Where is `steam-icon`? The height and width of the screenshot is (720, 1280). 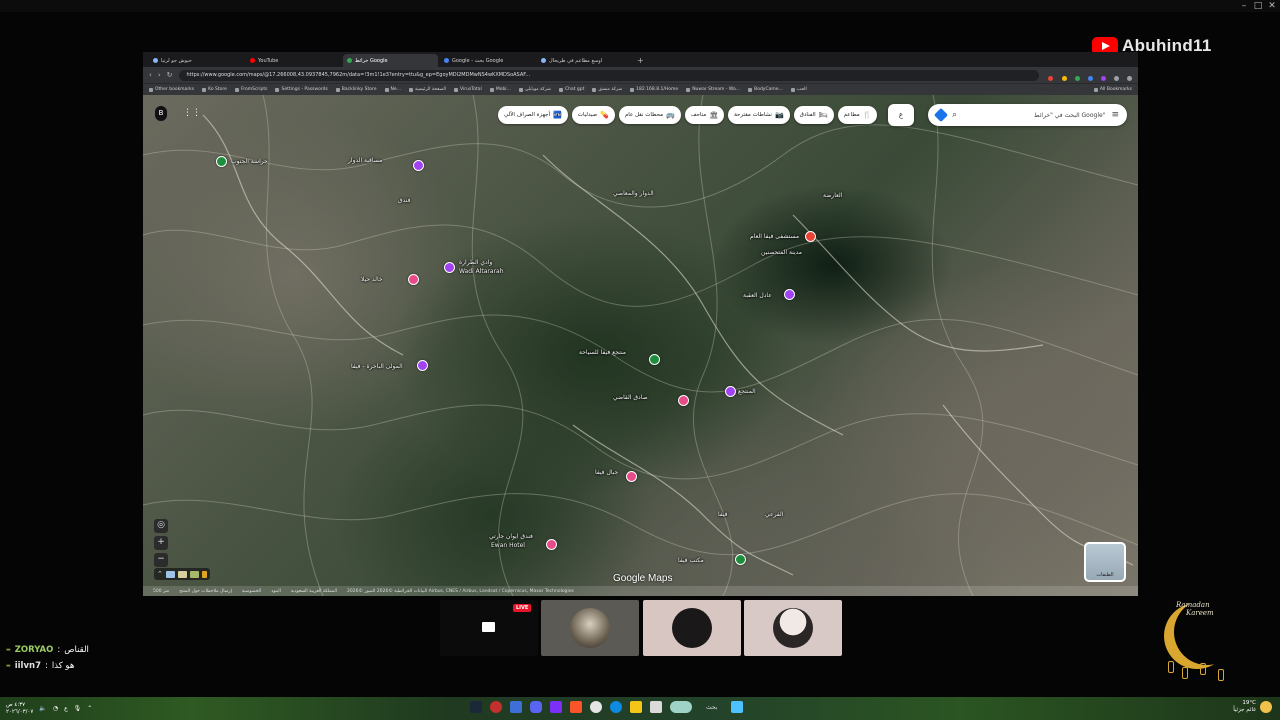 steam-icon is located at coordinates (476, 707).